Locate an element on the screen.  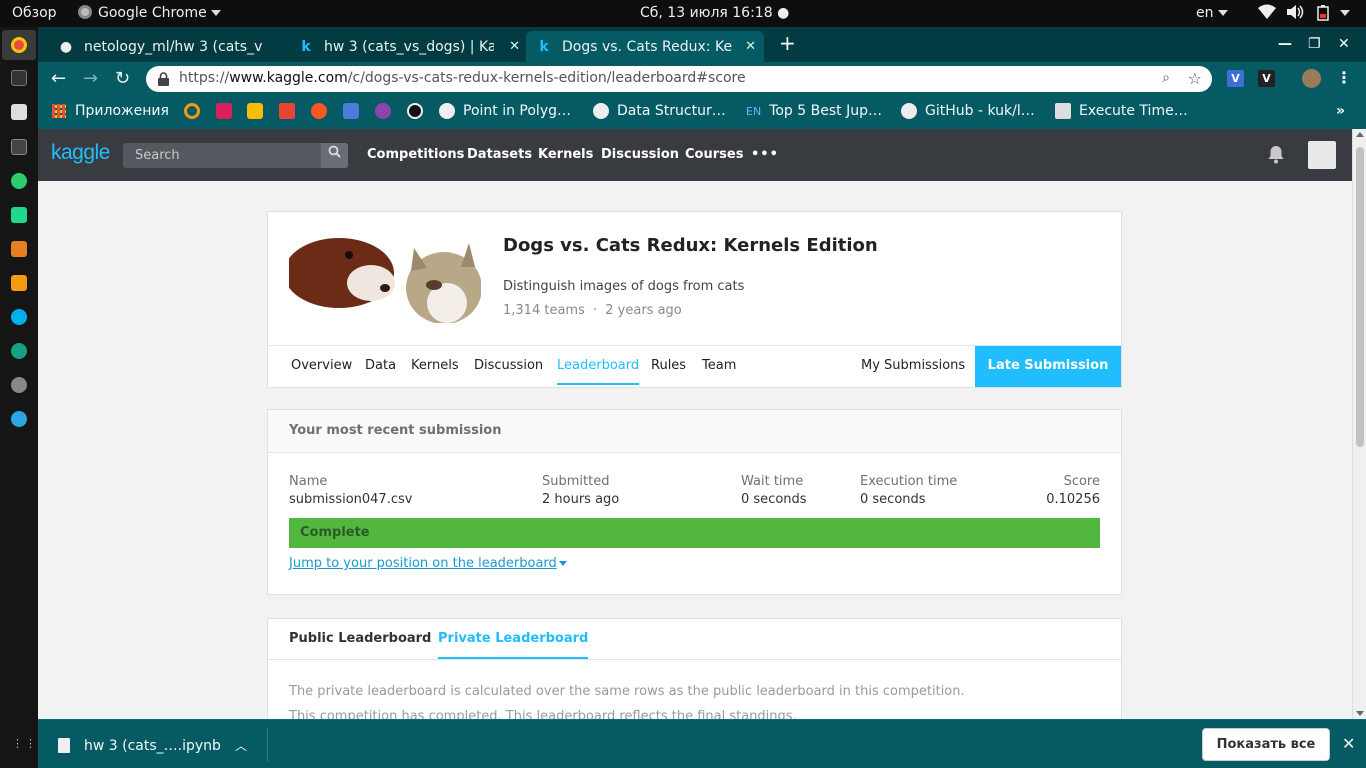
activities-button: Обзор is located at coordinates (34, 13).